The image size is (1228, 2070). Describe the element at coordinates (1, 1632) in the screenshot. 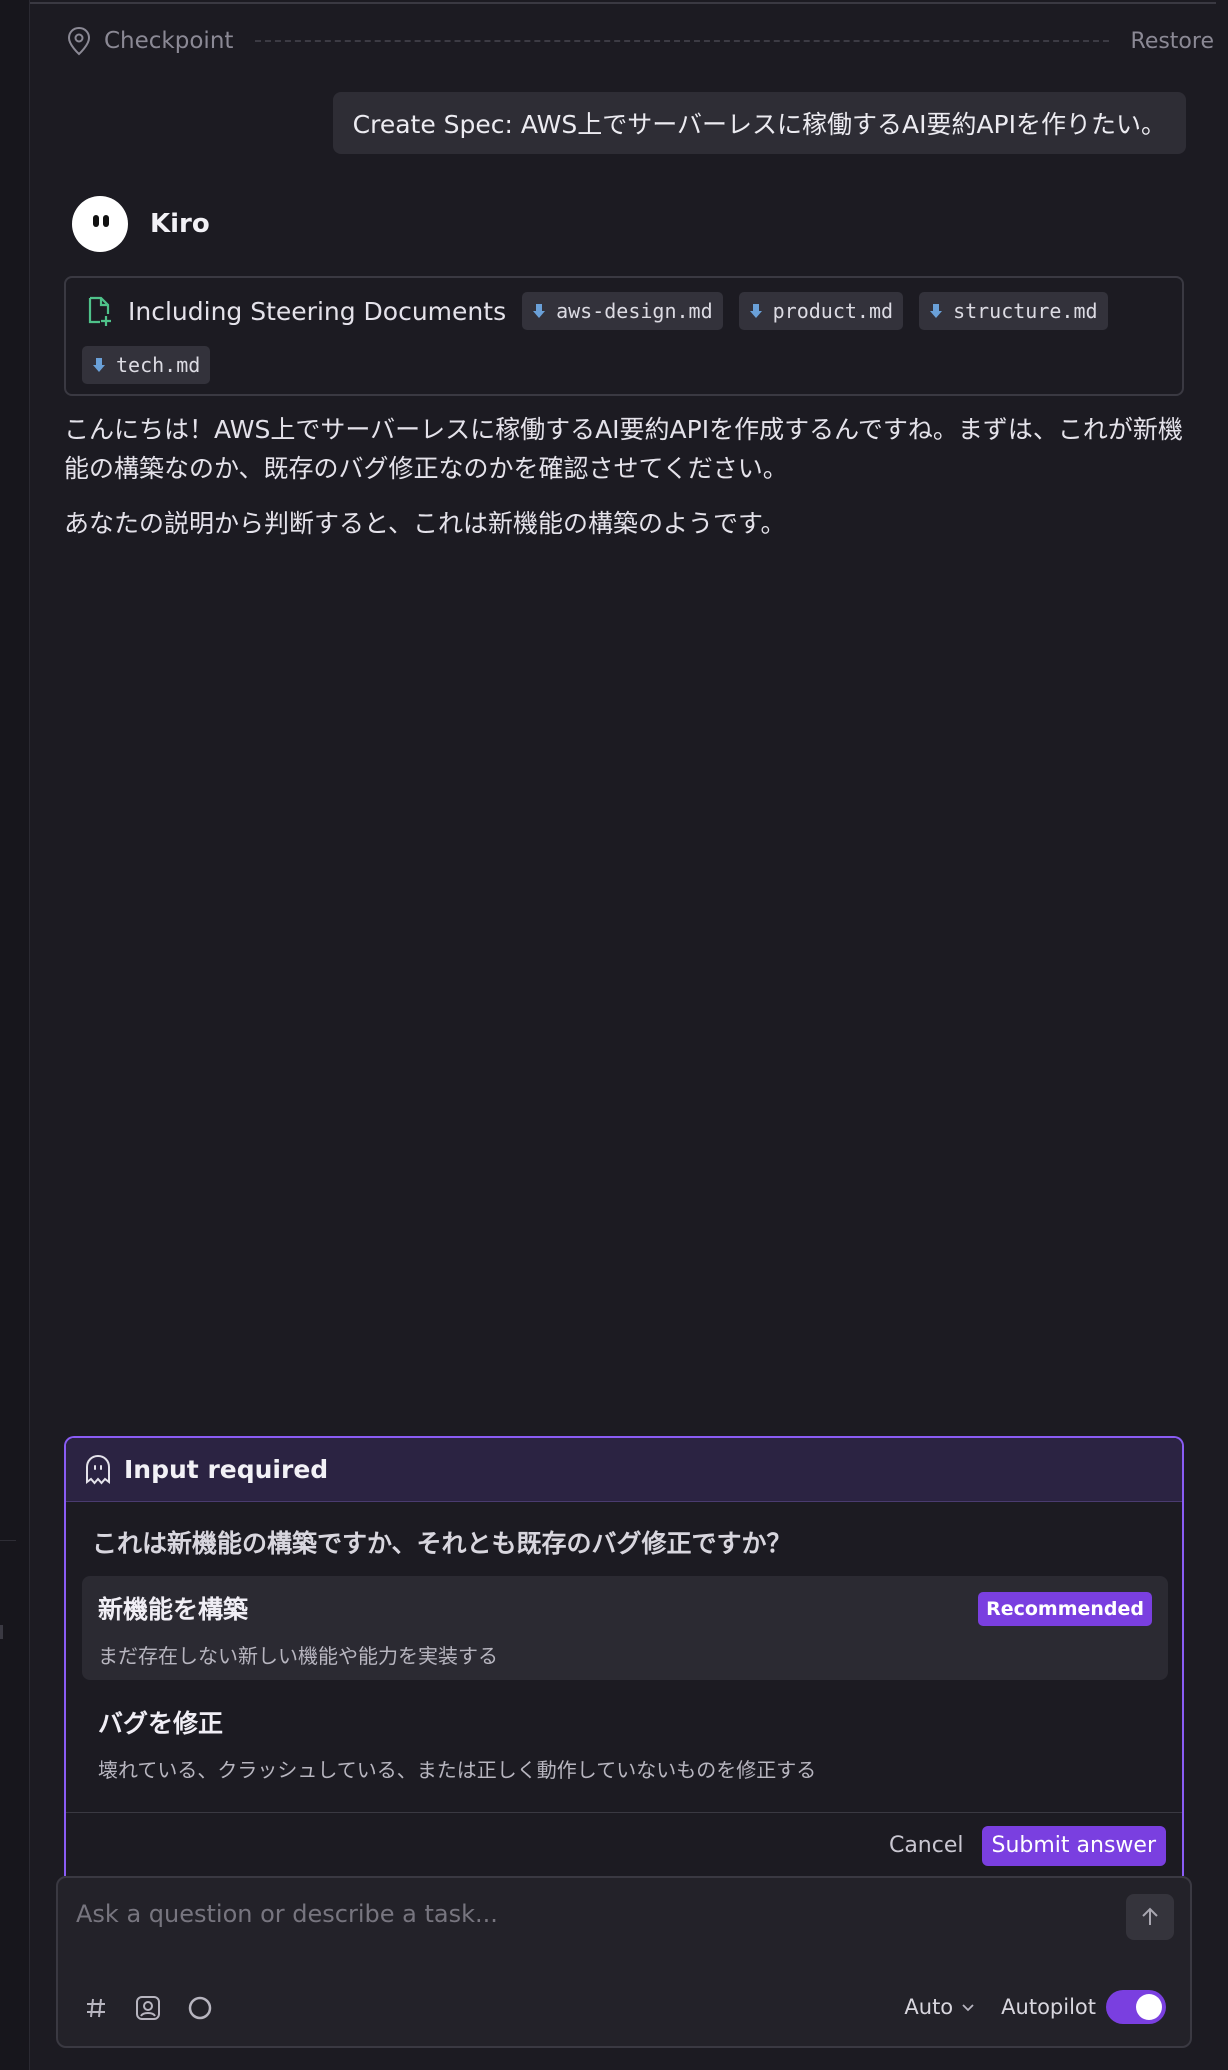

I see `gutter-marker` at that location.